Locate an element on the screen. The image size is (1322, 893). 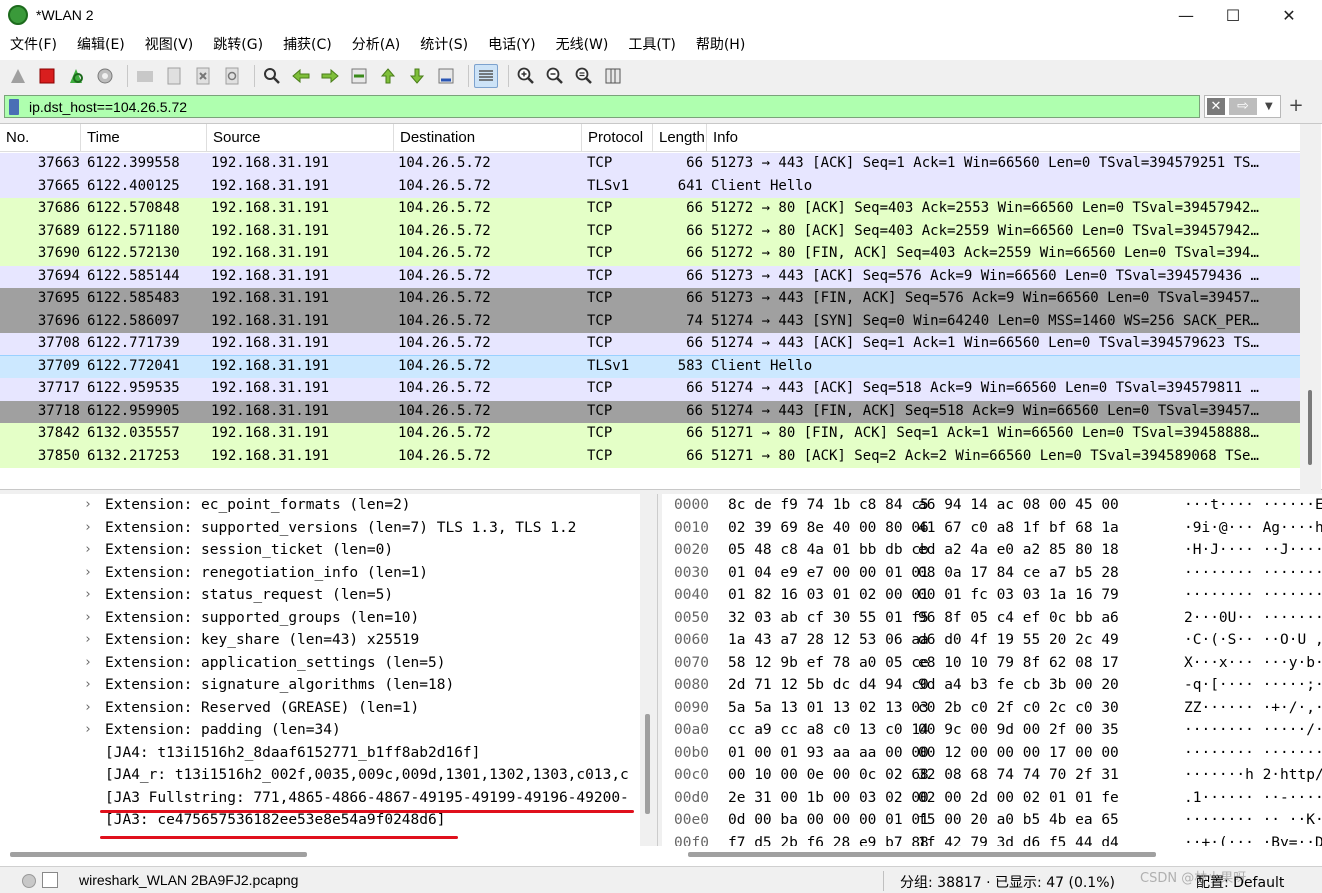
menu-analyze: 分析(A) is located at coordinates (376, 45).